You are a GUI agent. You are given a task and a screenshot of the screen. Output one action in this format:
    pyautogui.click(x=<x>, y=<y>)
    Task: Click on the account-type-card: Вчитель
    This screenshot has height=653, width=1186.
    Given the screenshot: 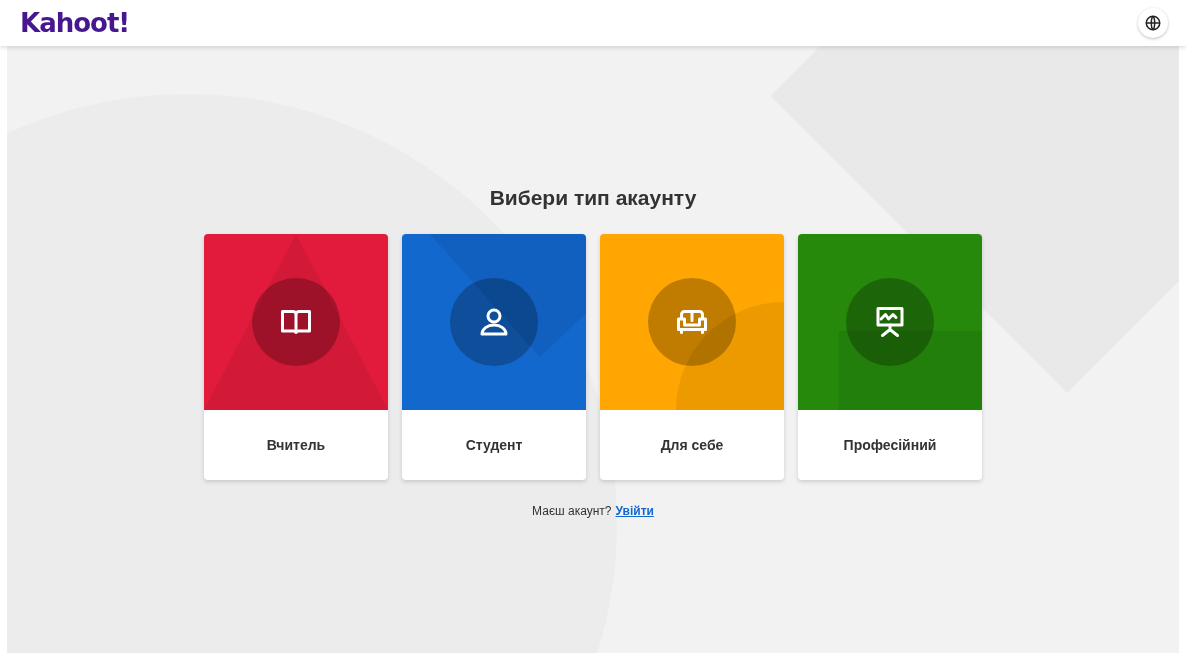 What is the action you would take?
    pyautogui.click(x=296, y=357)
    